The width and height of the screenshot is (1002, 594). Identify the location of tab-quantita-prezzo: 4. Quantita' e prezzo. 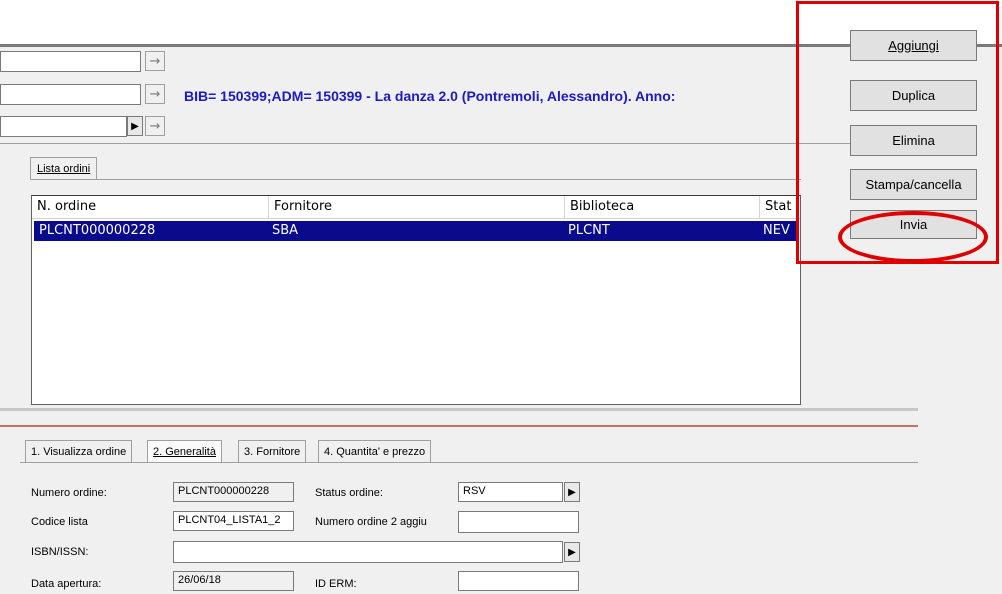
(375, 451).